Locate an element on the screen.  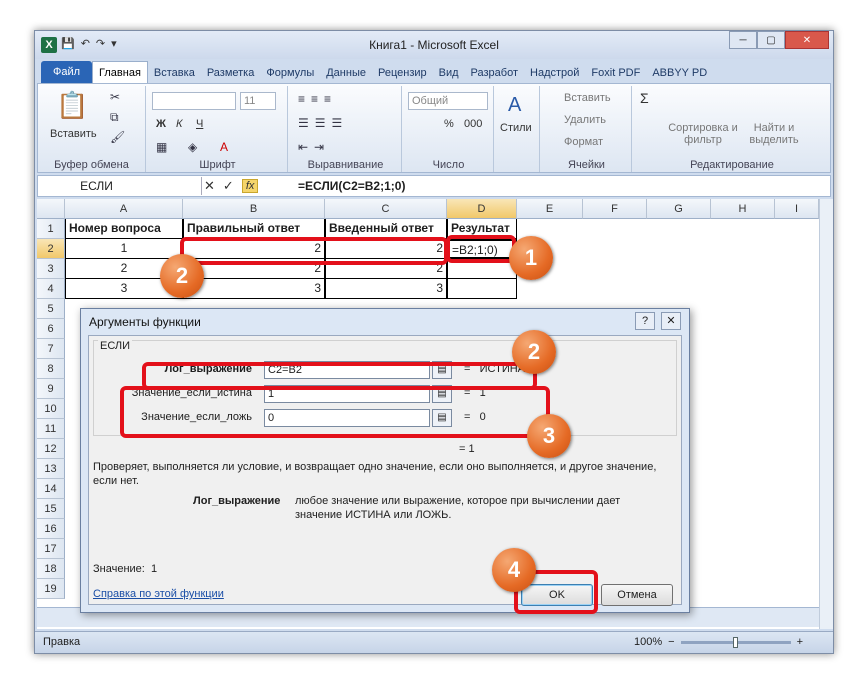
cut-icon: ✂ is located at coordinates (115, 97).